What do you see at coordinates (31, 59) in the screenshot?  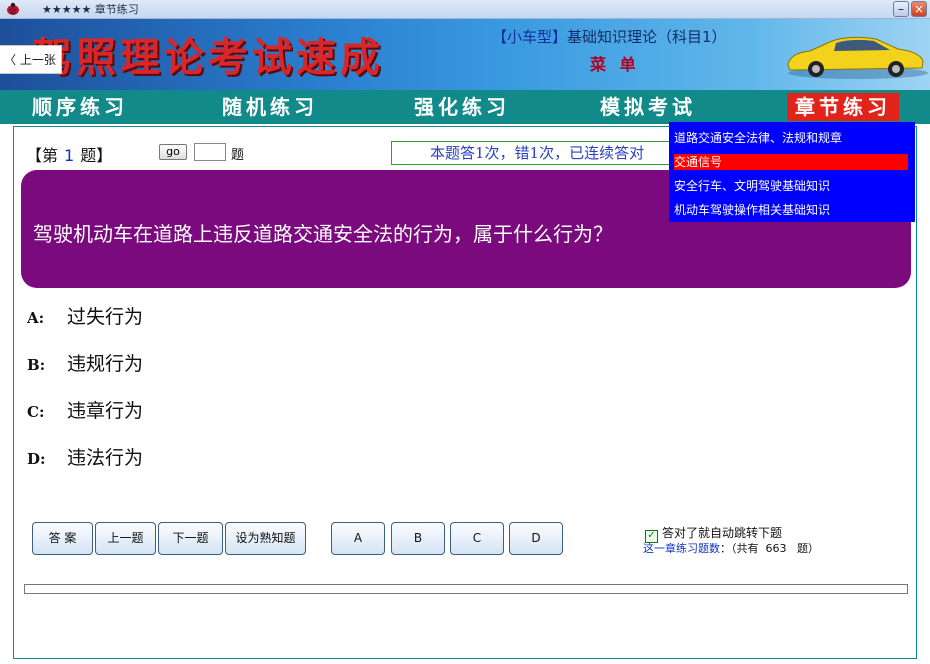 I see `prev-image-button: 〈 上一张` at bounding box center [31, 59].